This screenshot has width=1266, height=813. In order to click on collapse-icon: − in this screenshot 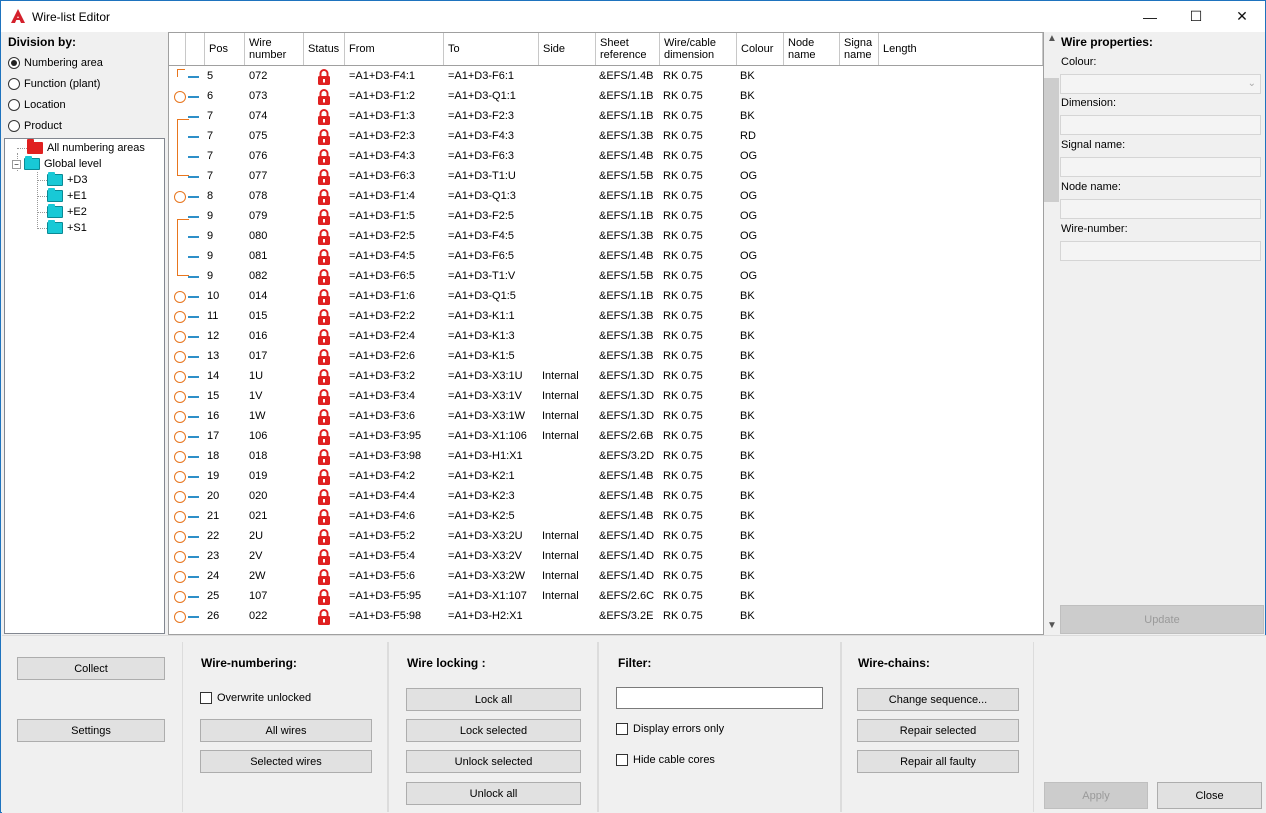, I will do `click(16, 164)`.